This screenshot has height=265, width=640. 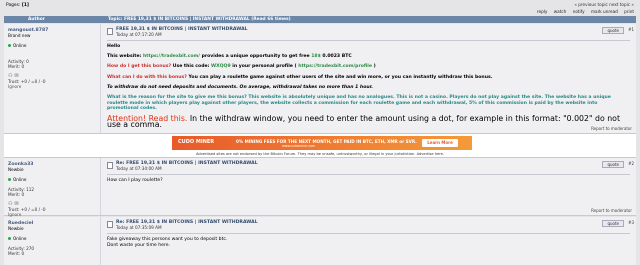 What do you see at coordinates (139, 168) in the screenshot?
I see `post-date: Today at 07:34:00 AM` at bounding box center [139, 168].